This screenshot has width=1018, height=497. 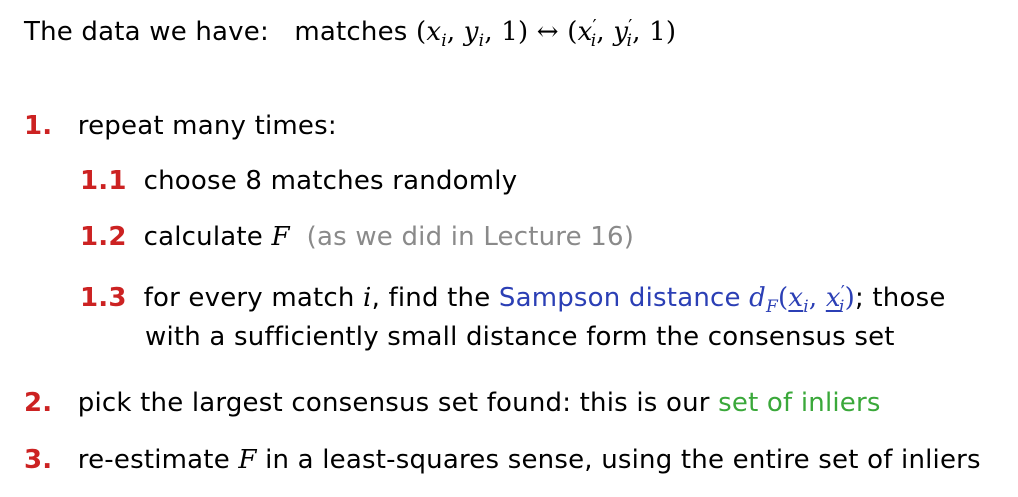 I want to click on step-2-number: 2., so click(x=38, y=403).